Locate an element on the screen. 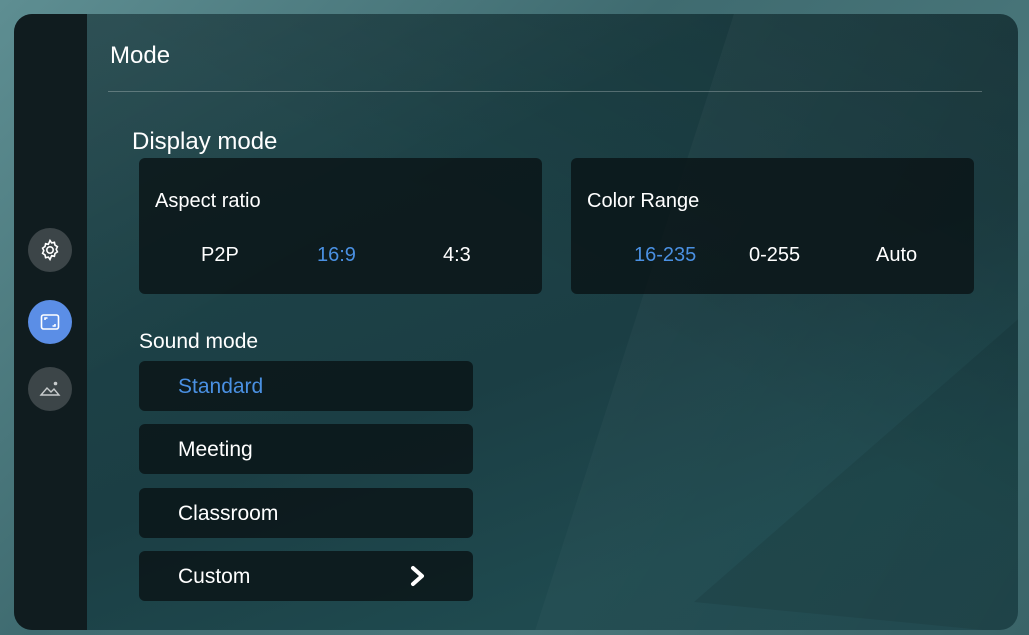 This screenshot has height=635, width=1029. sidebar-item-settings is located at coordinates (50, 250).